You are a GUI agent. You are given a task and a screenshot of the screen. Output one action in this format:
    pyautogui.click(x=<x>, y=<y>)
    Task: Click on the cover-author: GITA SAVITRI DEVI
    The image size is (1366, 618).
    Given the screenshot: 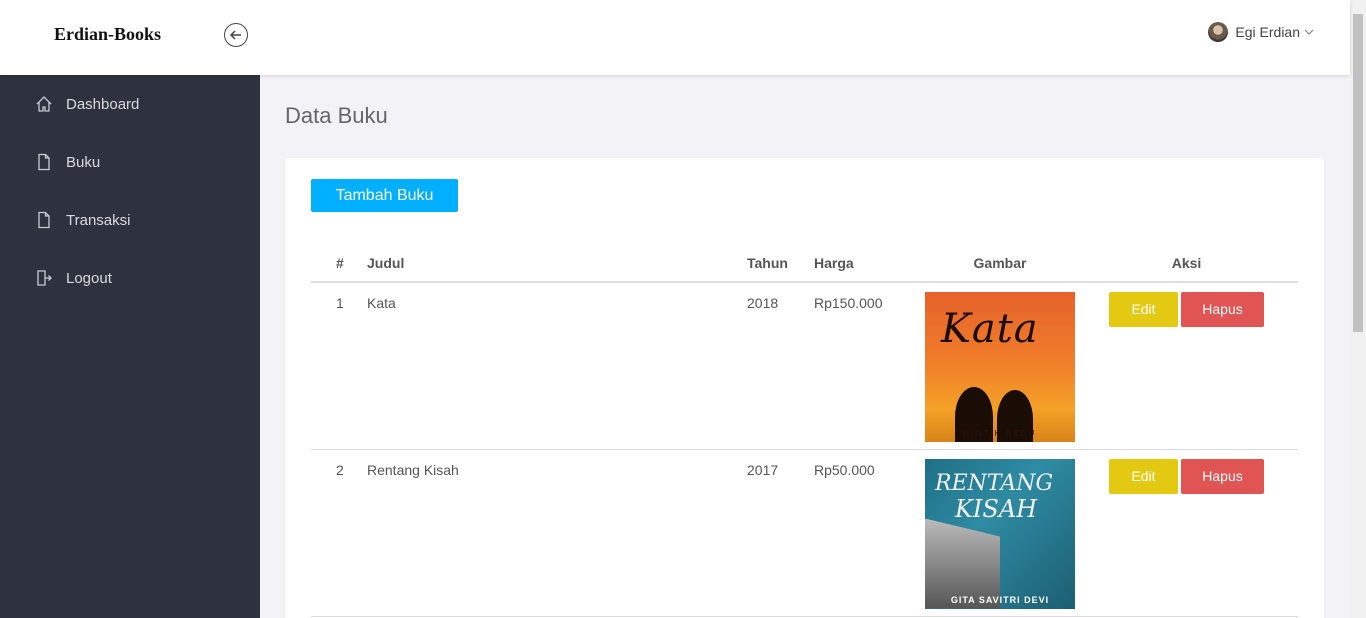 What is the action you would take?
    pyautogui.click(x=1000, y=599)
    